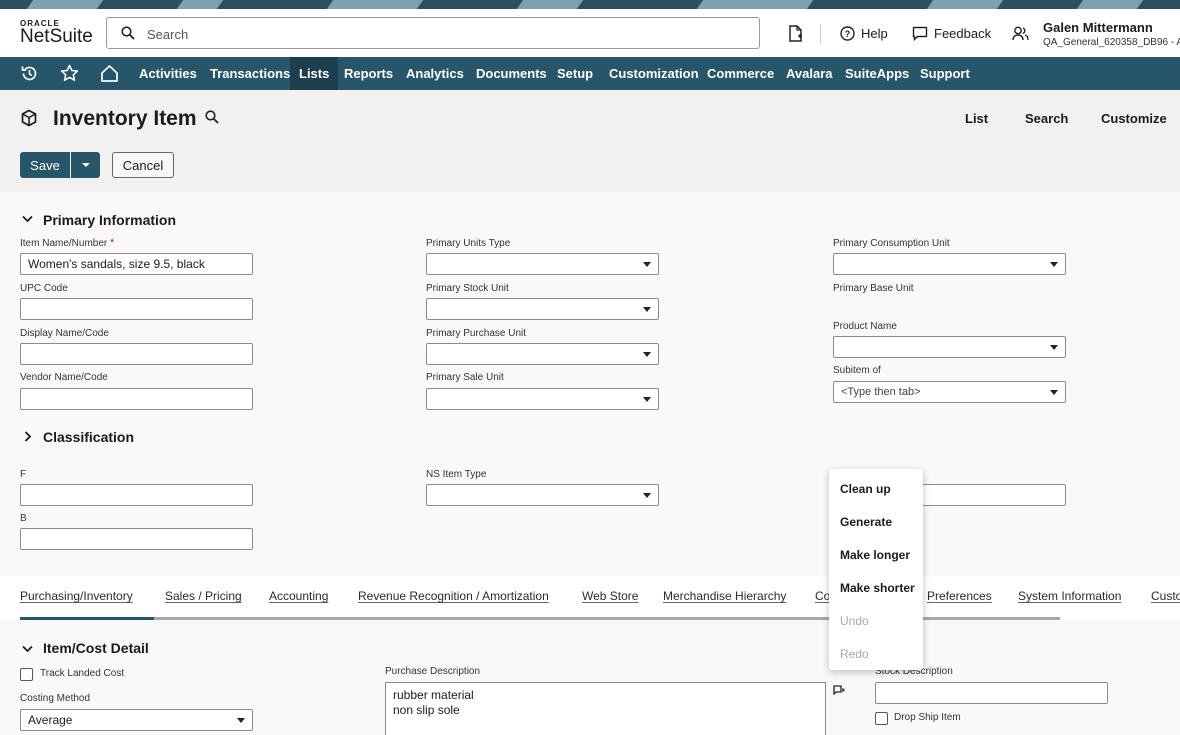 This screenshot has height=735, width=1180. I want to click on item-name-field: Women's sandals, size 9.5, black, so click(136, 264).